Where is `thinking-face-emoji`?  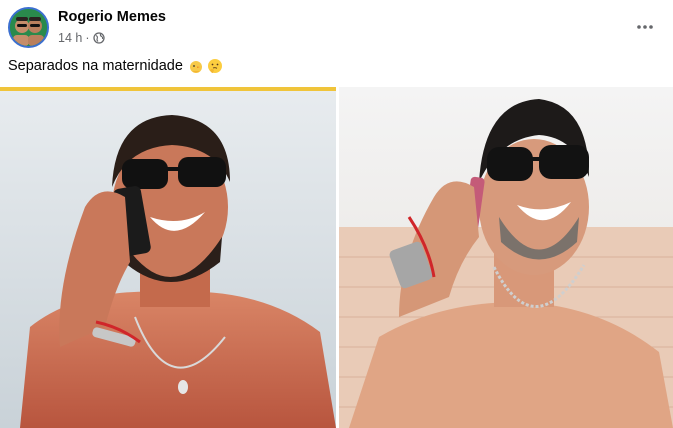
thinking-face-emoji is located at coordinates (215, 66).